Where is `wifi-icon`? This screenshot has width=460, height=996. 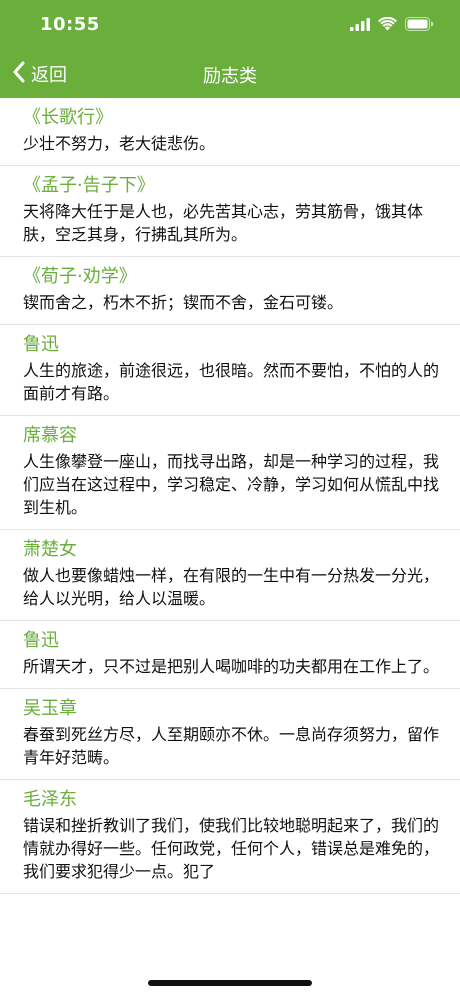
wifi-icon is located at coordinates (387, 25).